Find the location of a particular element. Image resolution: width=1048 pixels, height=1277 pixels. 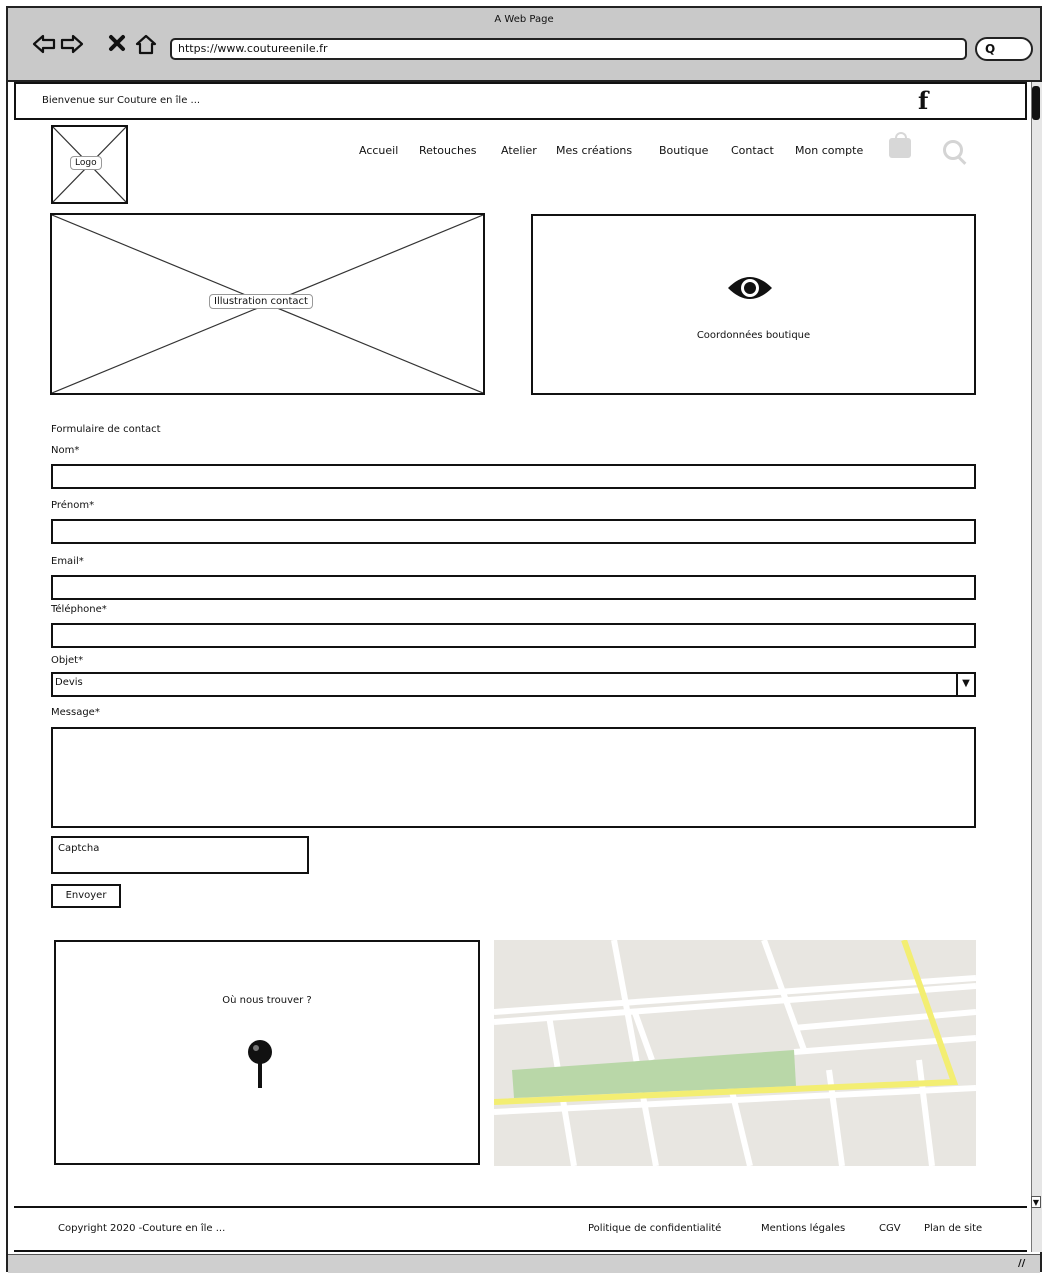

captcha-label: Captcha is located at coordinates (79, 848).